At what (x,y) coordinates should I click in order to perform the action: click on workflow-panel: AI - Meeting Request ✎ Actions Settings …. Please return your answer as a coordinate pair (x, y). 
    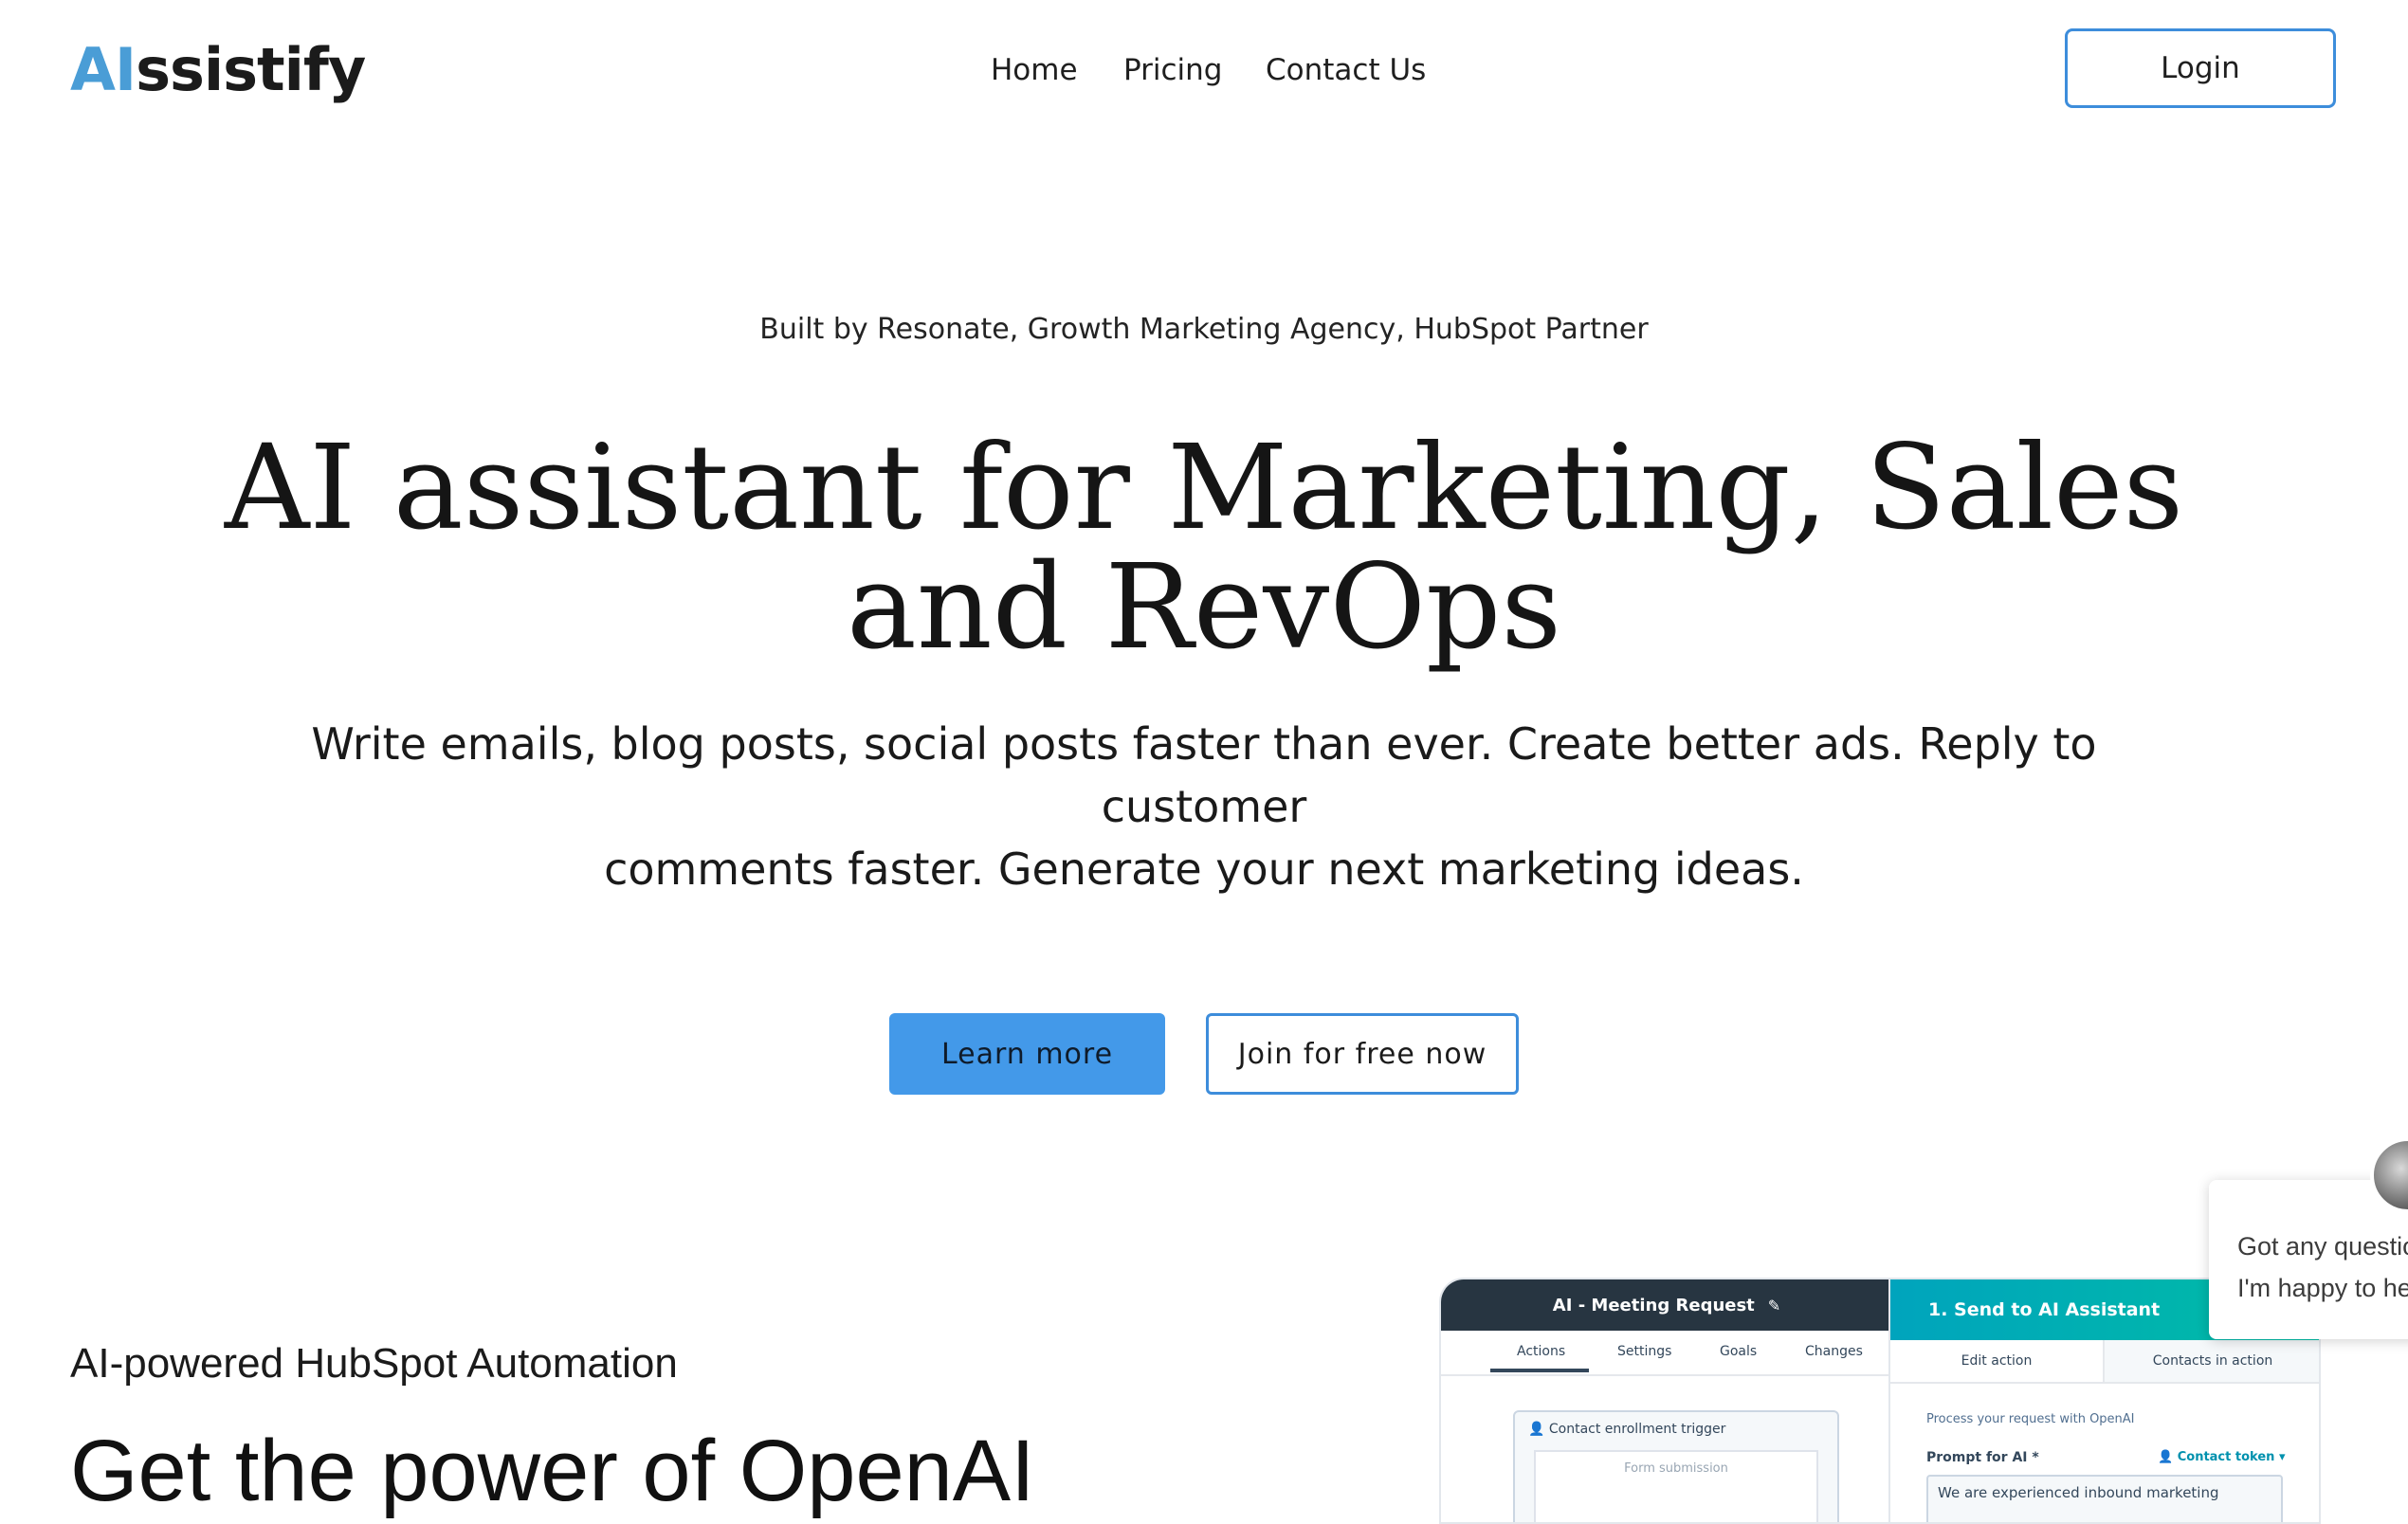
    Looking at the image, I should click on (1664, 1401).